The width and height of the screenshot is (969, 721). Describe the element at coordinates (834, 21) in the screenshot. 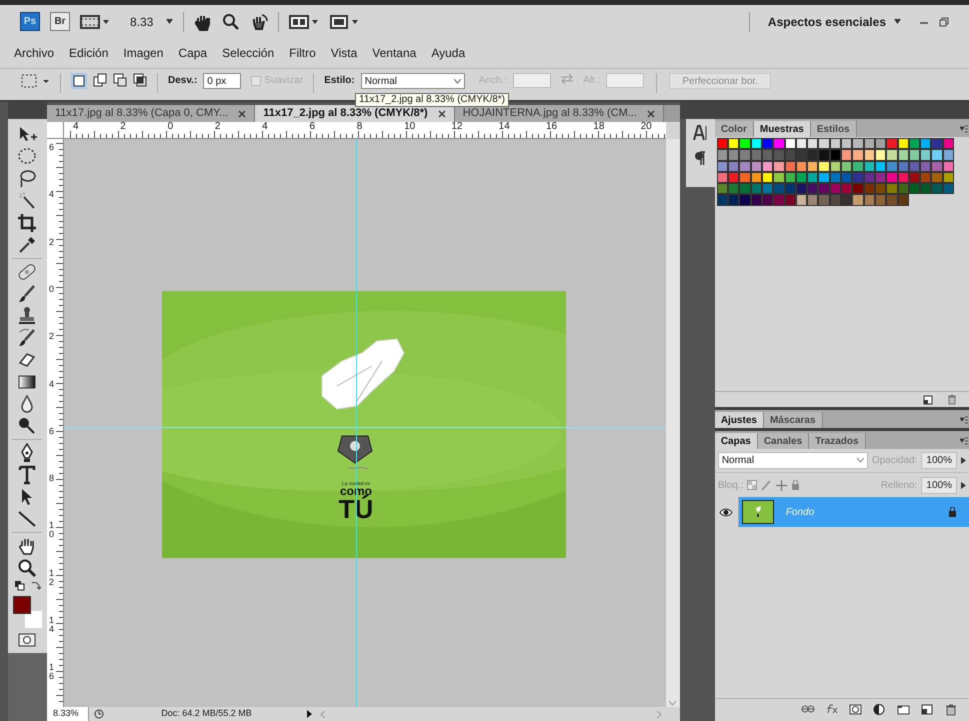

I see `workspace-dropdown: Aspectos esenciales` at that location.